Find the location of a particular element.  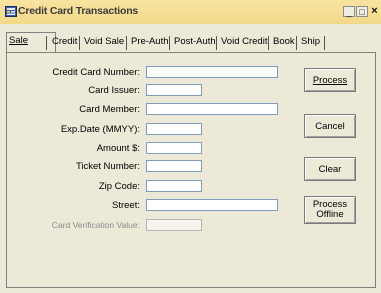

clear-button: Clear is located at coordinates (330, 169).